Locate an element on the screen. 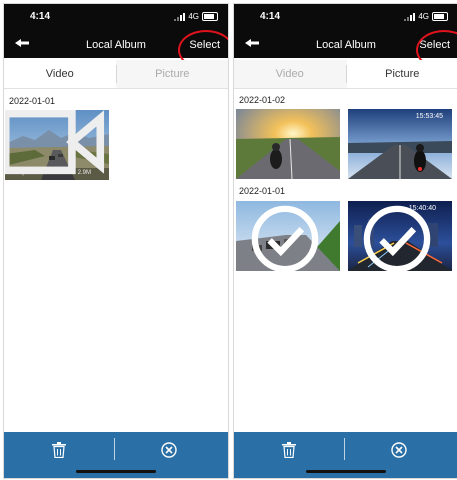 The image size is (457, 480). photo-thumbnail: 15:53:45 is located at coordinates (400, 144).